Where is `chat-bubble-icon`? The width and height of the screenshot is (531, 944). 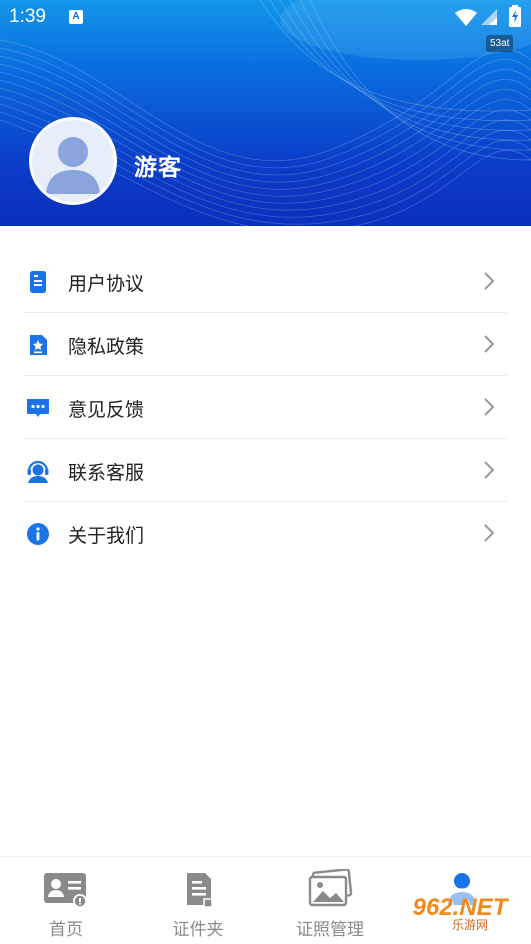
chat-bubble-icon is located at coordinates (38, 408).